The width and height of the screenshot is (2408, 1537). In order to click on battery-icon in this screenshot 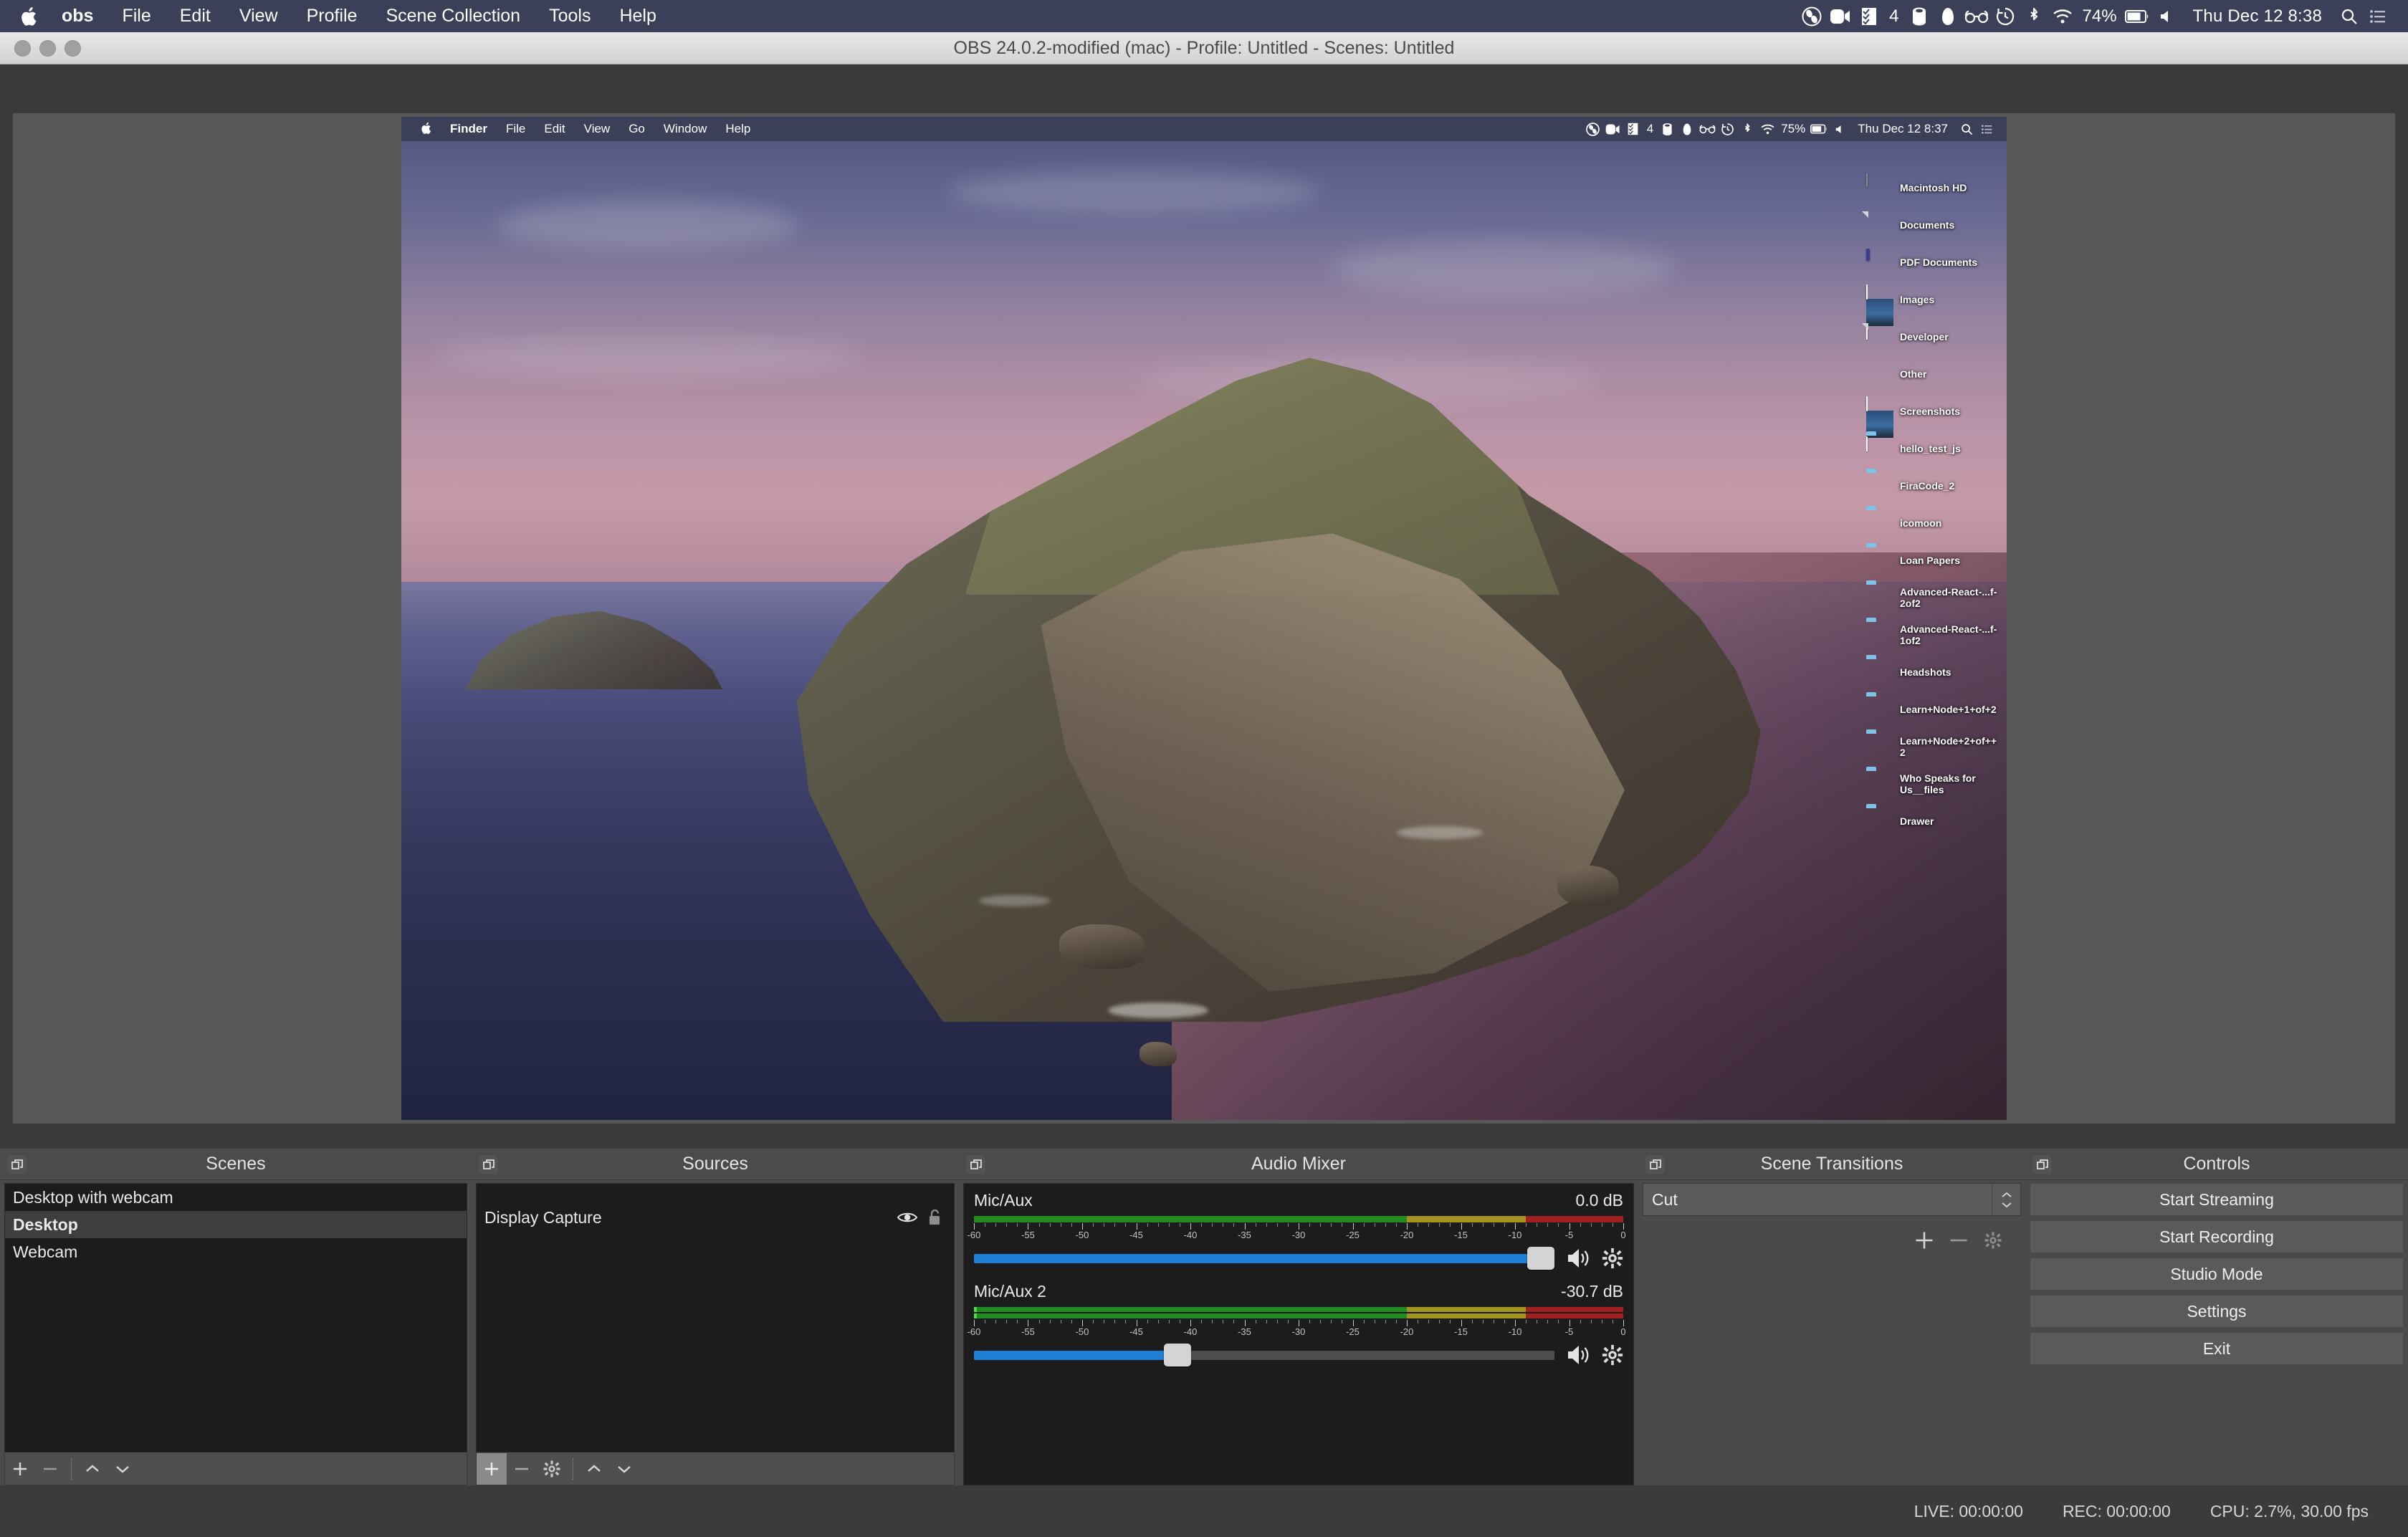, I will do `click(2137, 16)`.